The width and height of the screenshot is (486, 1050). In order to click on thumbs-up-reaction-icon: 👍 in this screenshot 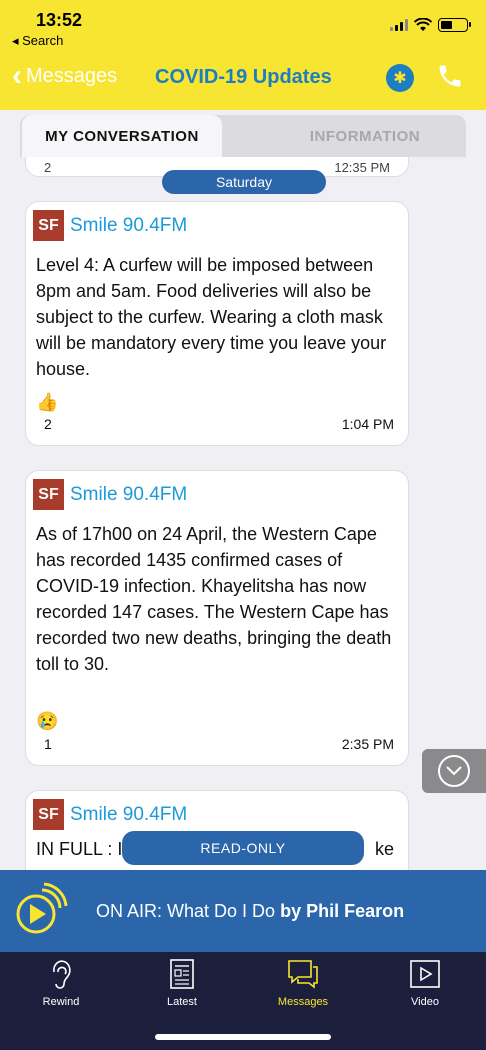, I will do `click(47, 402)`.